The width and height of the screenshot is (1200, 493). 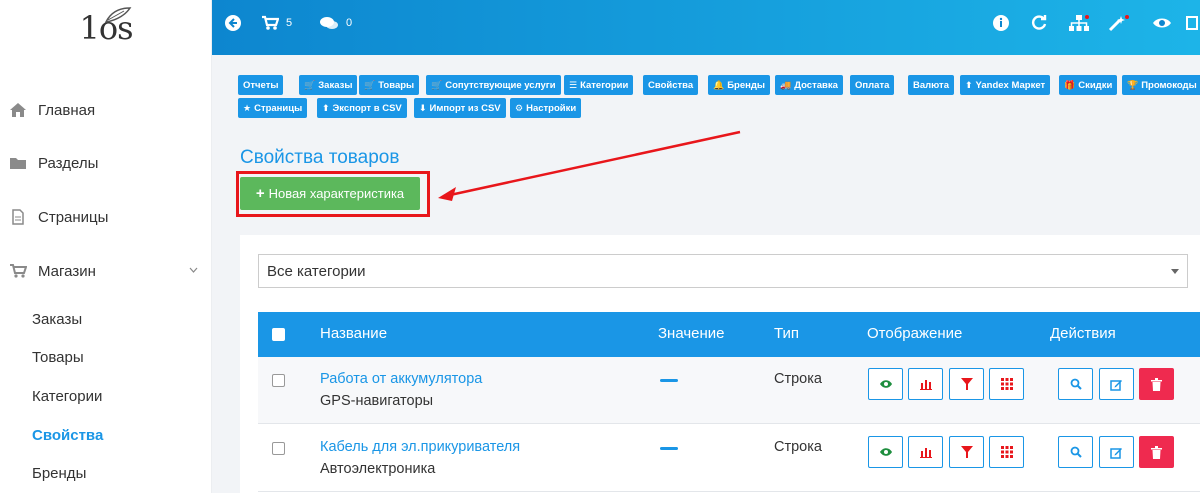 What do you see at coordinates (67, 110) in the screenshot?
I see `sidebar-item-label: Главная` at bounding box center [67, 110].